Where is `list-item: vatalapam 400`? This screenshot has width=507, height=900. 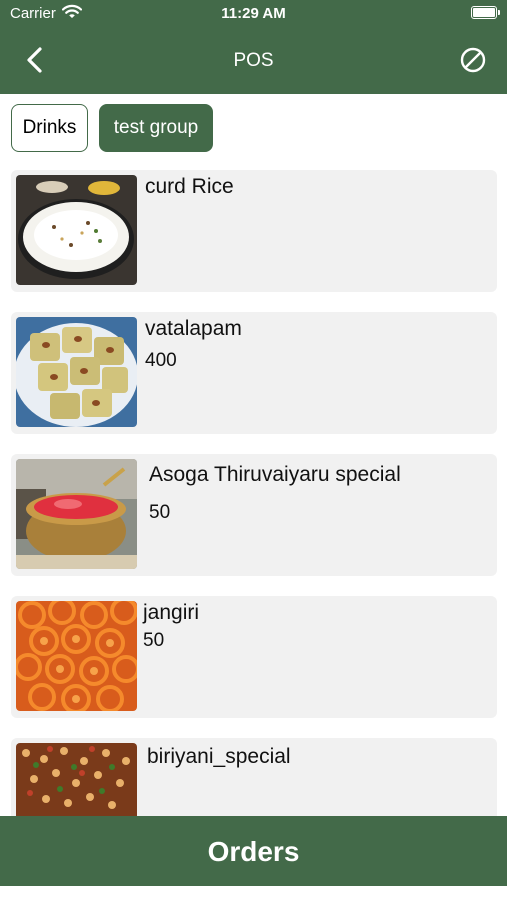 list-item: vatalapam 400 is located at coordinates (254, 373).